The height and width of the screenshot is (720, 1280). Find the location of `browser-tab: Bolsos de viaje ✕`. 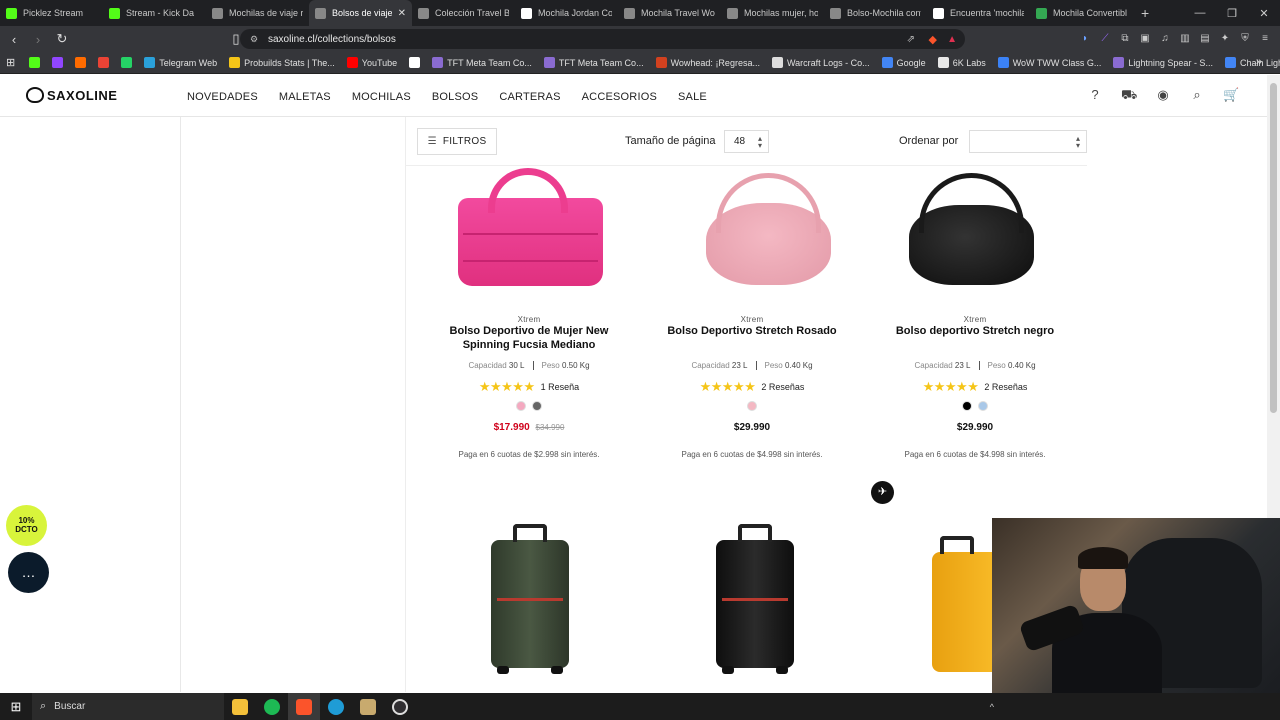

browser-tab: Bolsos de viaje ✕ is located at coordinates (360, 13).